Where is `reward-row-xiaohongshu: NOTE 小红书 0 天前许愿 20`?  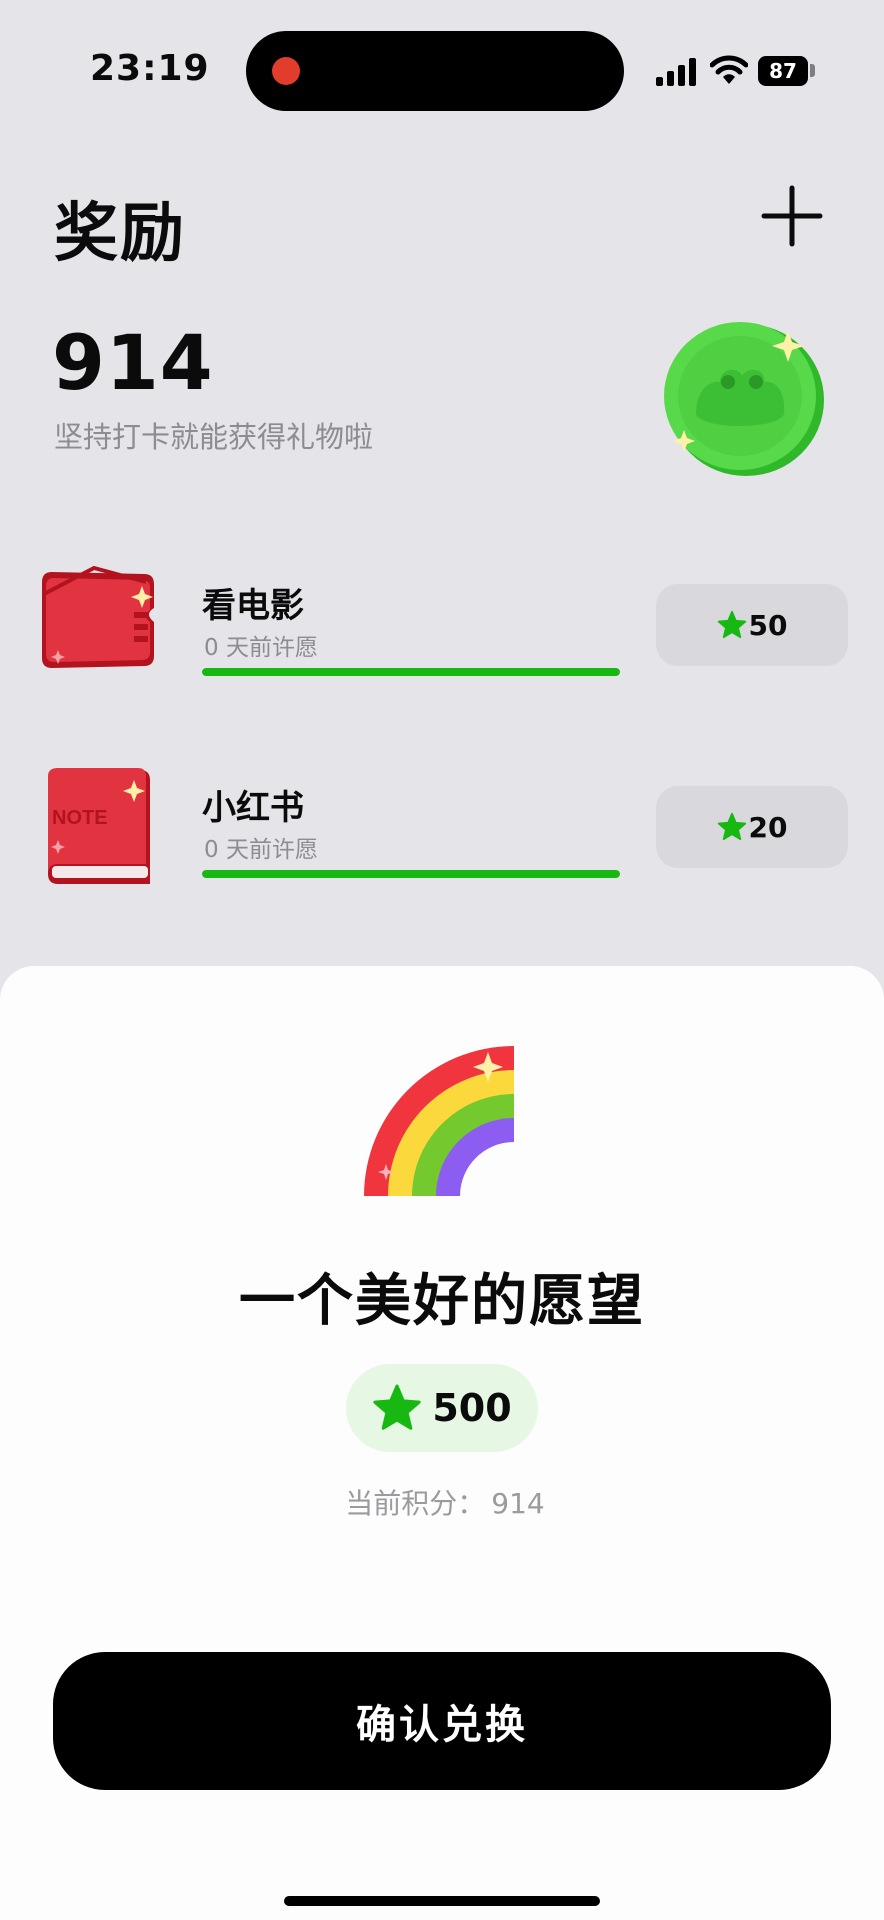 reward-row-xiaohongshu: NOTE 小红书 0 天前许愿 20 is located at coordinates (442, 826).